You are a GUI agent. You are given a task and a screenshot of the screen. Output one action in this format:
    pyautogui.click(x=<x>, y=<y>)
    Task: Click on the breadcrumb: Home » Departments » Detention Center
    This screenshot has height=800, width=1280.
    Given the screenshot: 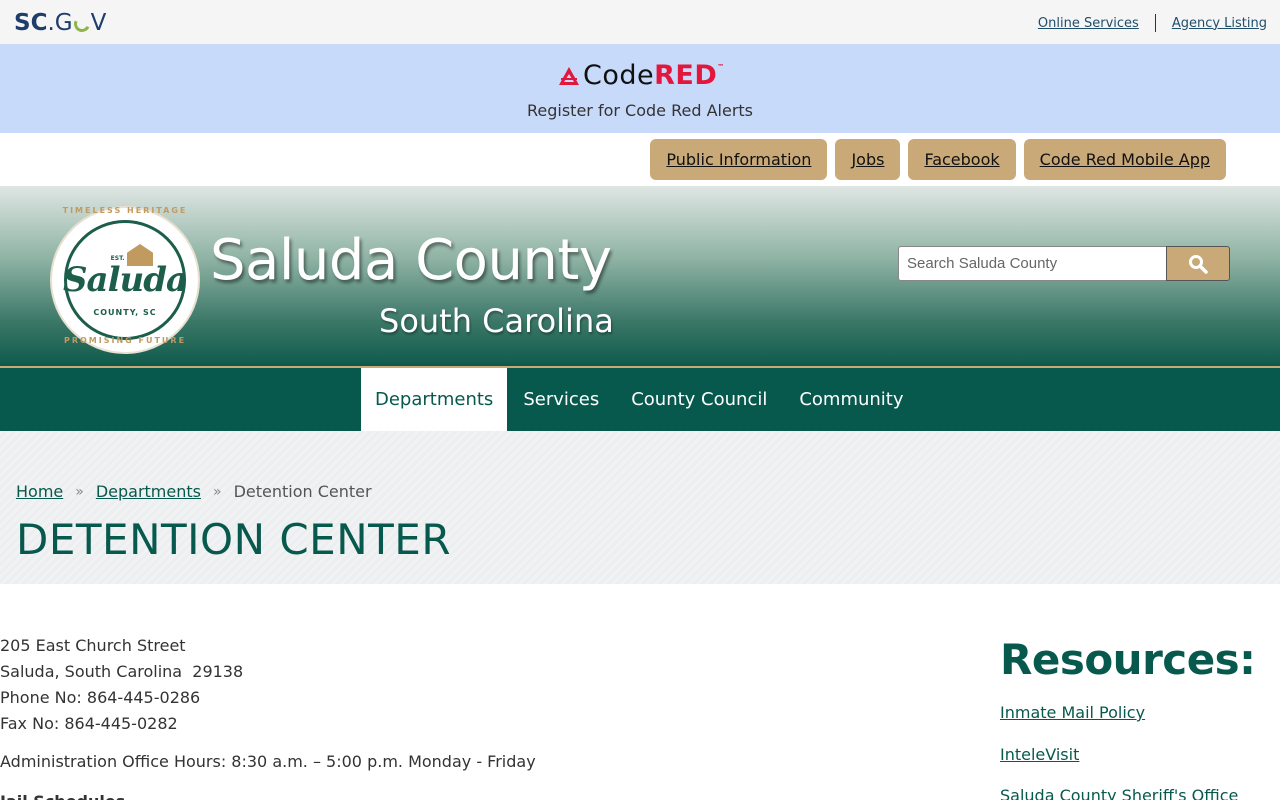 What is the action you would take?
    pyautogui.click(x=194, y=491)
    